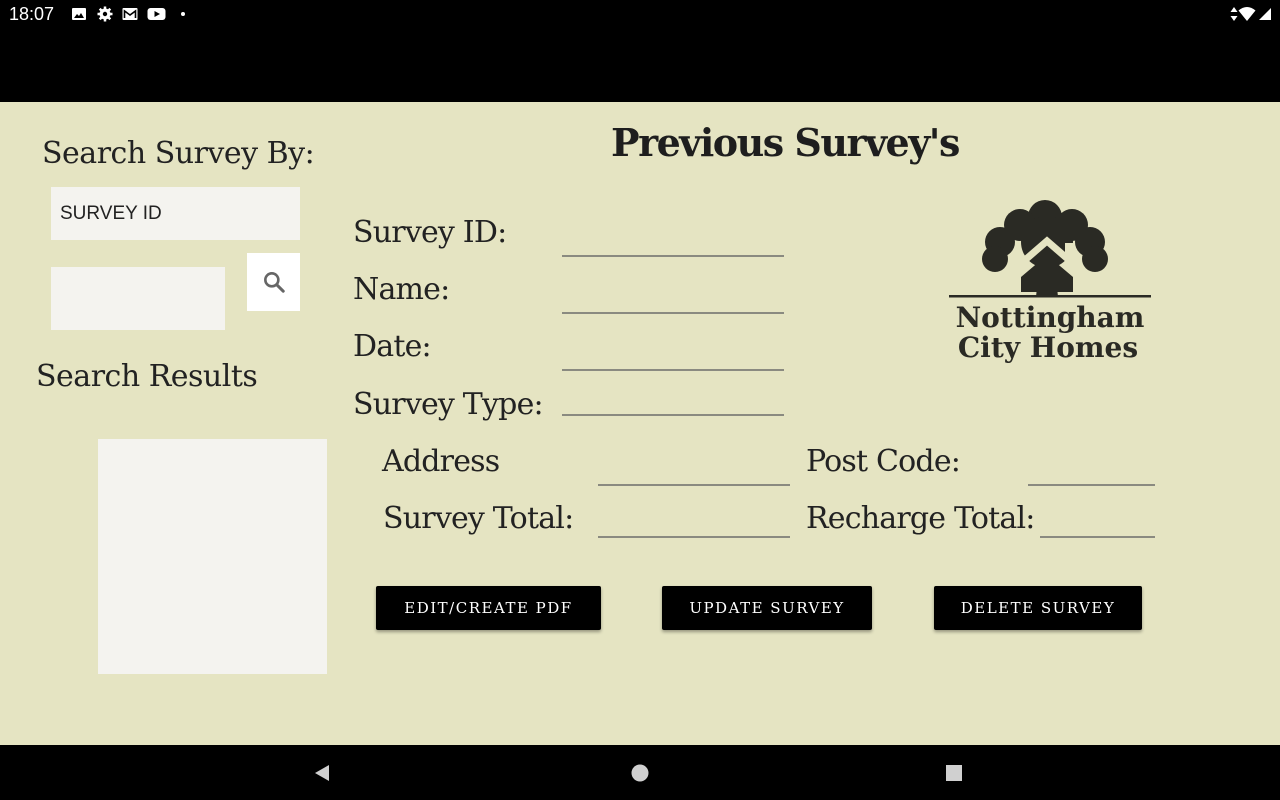 The height and width of the screenshot is (800, 1280). Describe the element at coordinates (156, 14) in the screenshot. I see `youtube-icon` at that location.